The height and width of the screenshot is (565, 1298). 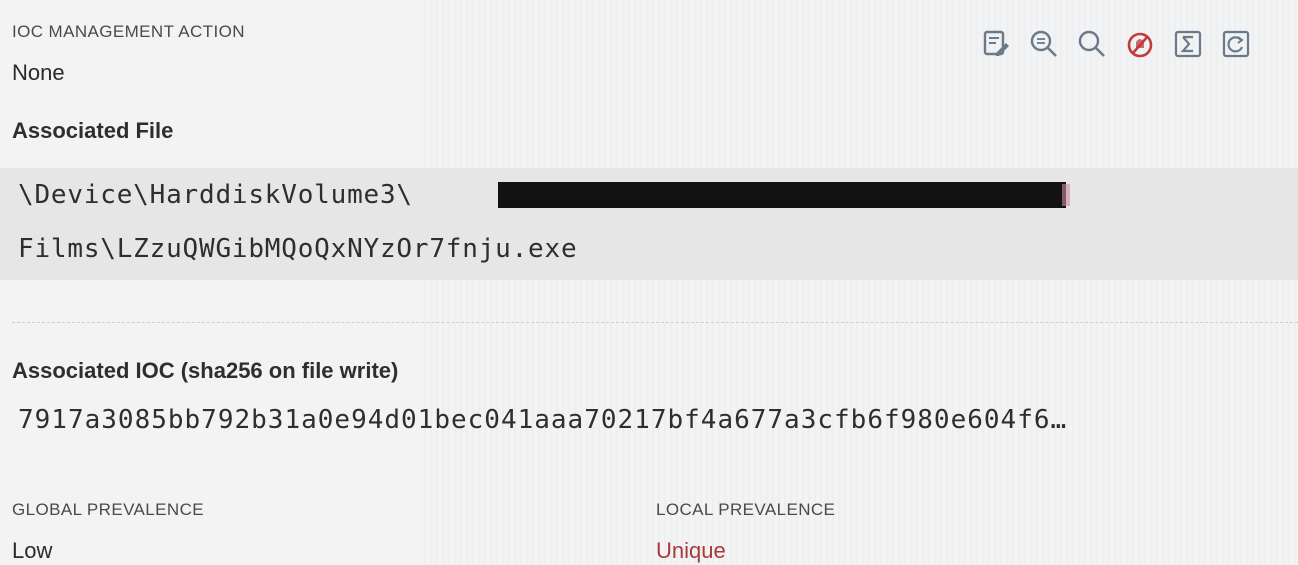 I want to click on local-prevalence-value: Unique, so click(x=691, y=550).